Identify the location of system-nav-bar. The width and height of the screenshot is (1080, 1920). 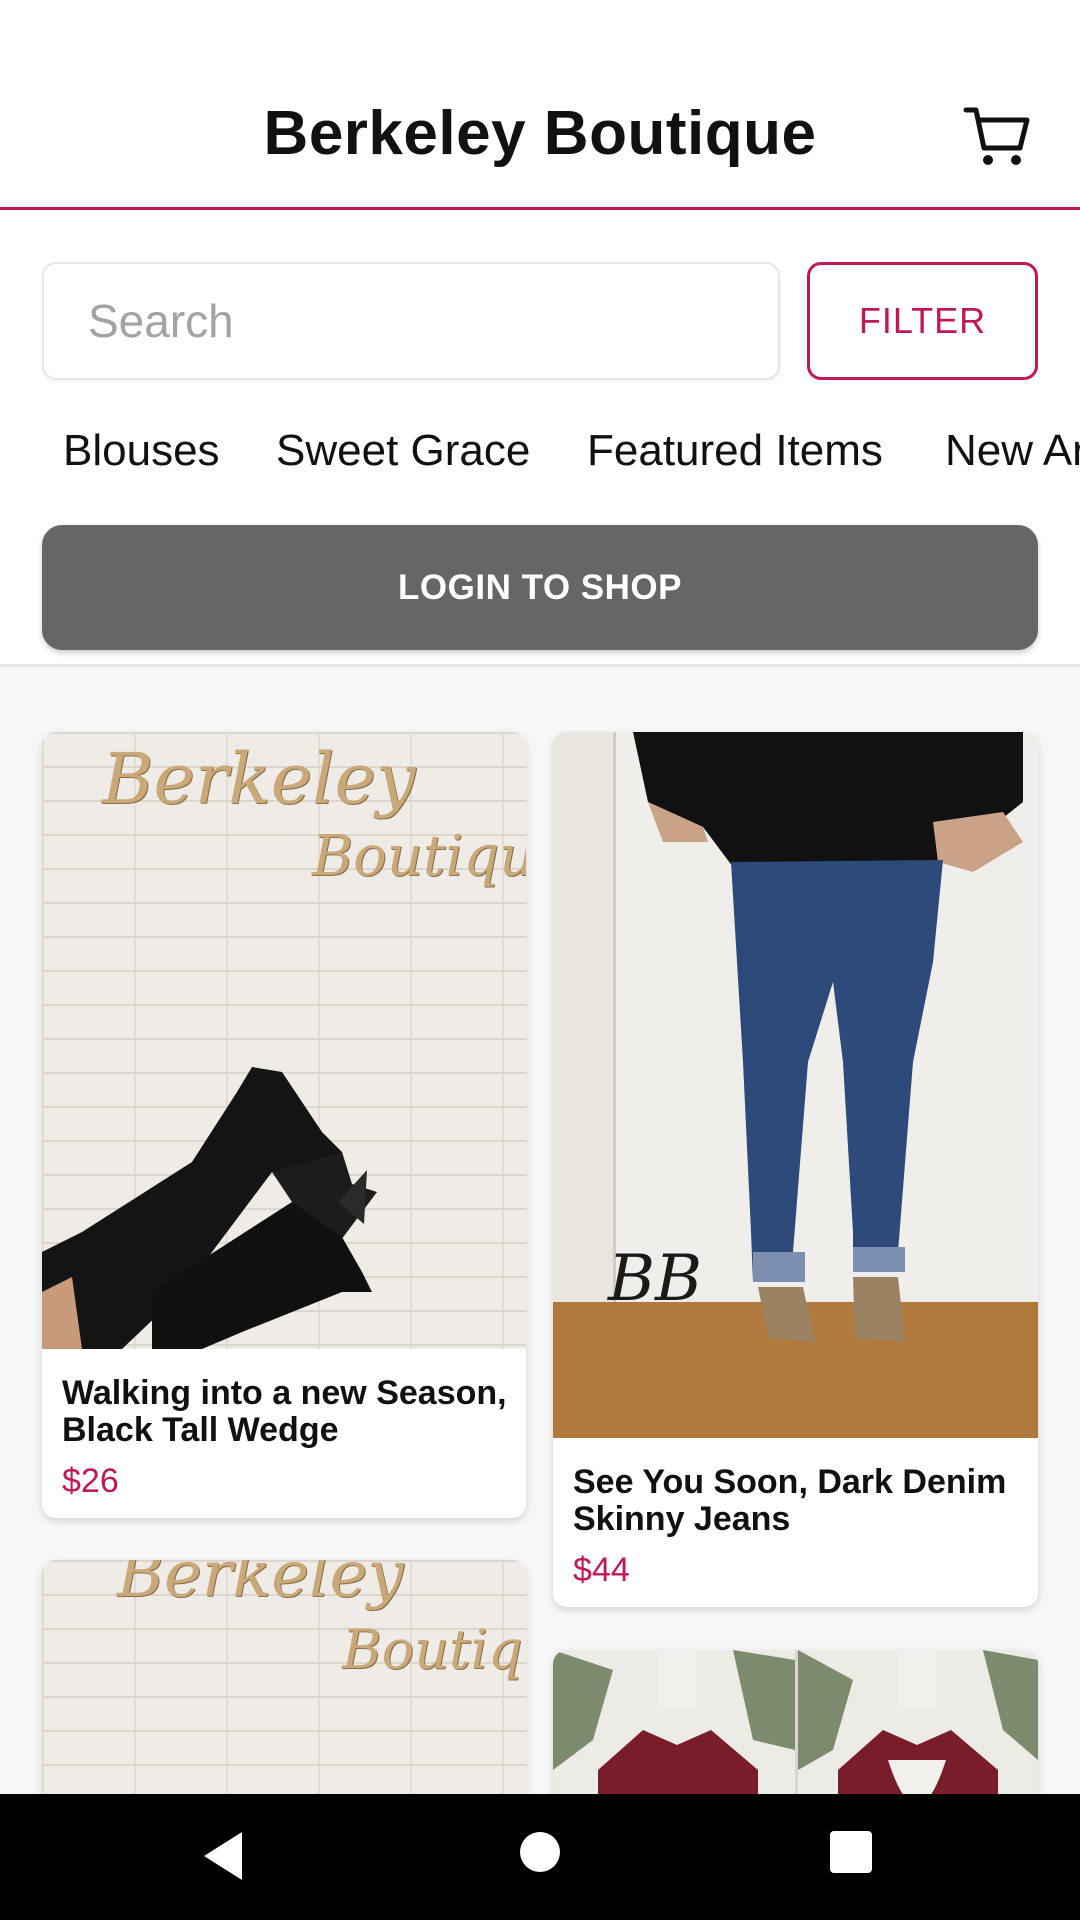
(540, 1857).